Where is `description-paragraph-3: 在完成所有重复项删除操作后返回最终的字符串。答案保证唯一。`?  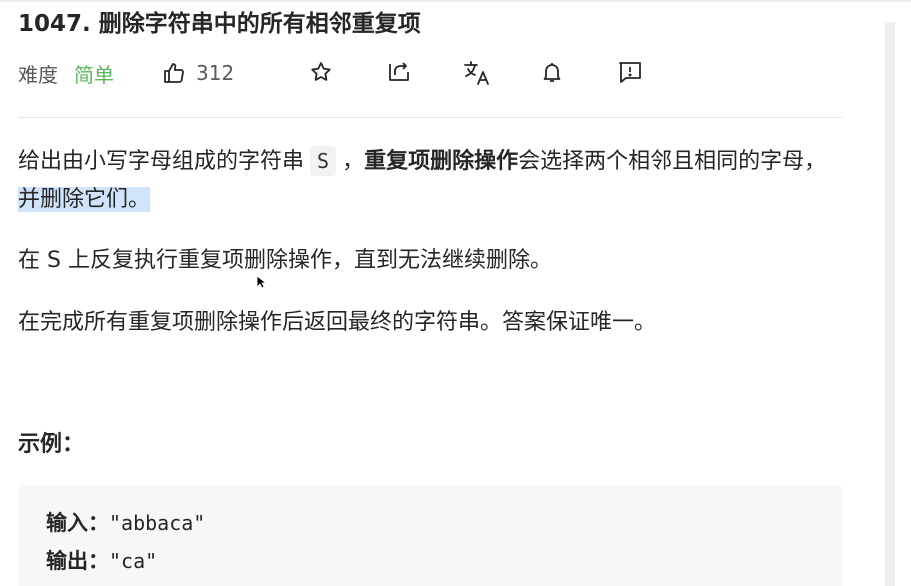
description-paragraph-3: 在完成所有重复项删除操作后返回最终的字符串。答案保证唯一。 is located at coordinates (337, 322).